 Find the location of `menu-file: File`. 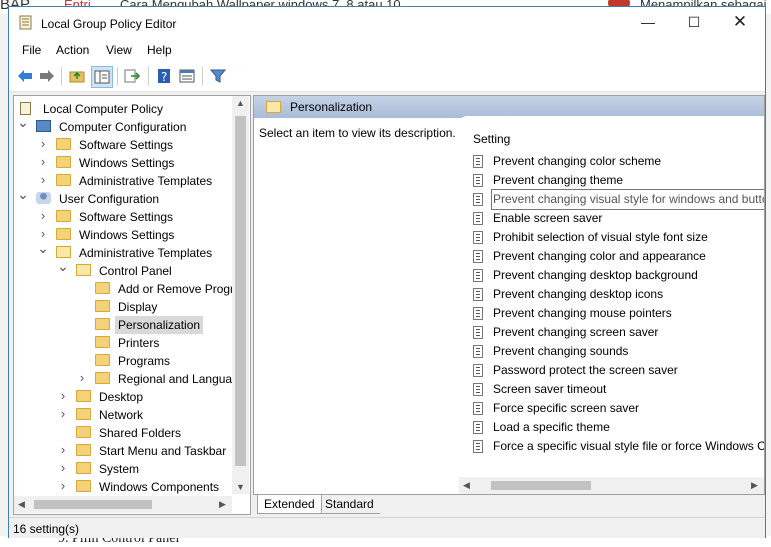

menu-file: File is located at coordinates (31, 50).